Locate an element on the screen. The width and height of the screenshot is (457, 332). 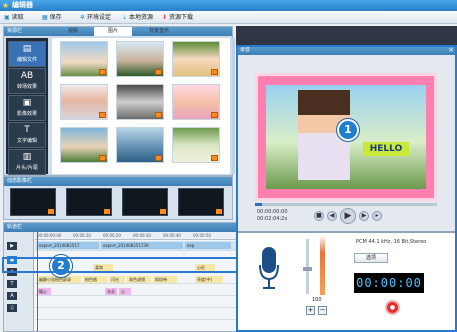
effects-panel: 动态影像栏 is located at coordinates (118, 198).